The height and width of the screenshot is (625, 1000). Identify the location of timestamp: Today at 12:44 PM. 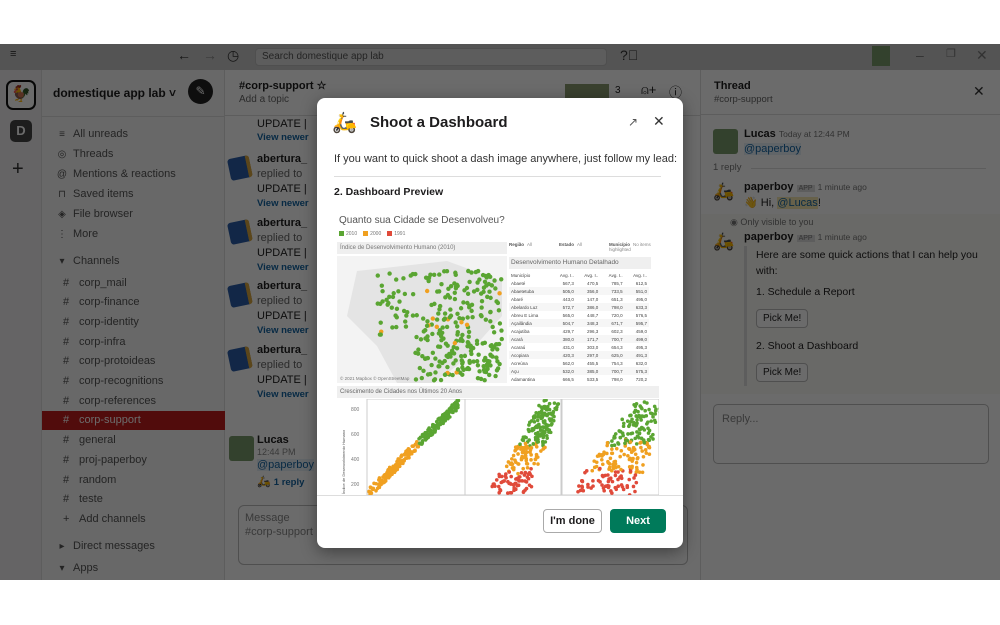
(814, 134).